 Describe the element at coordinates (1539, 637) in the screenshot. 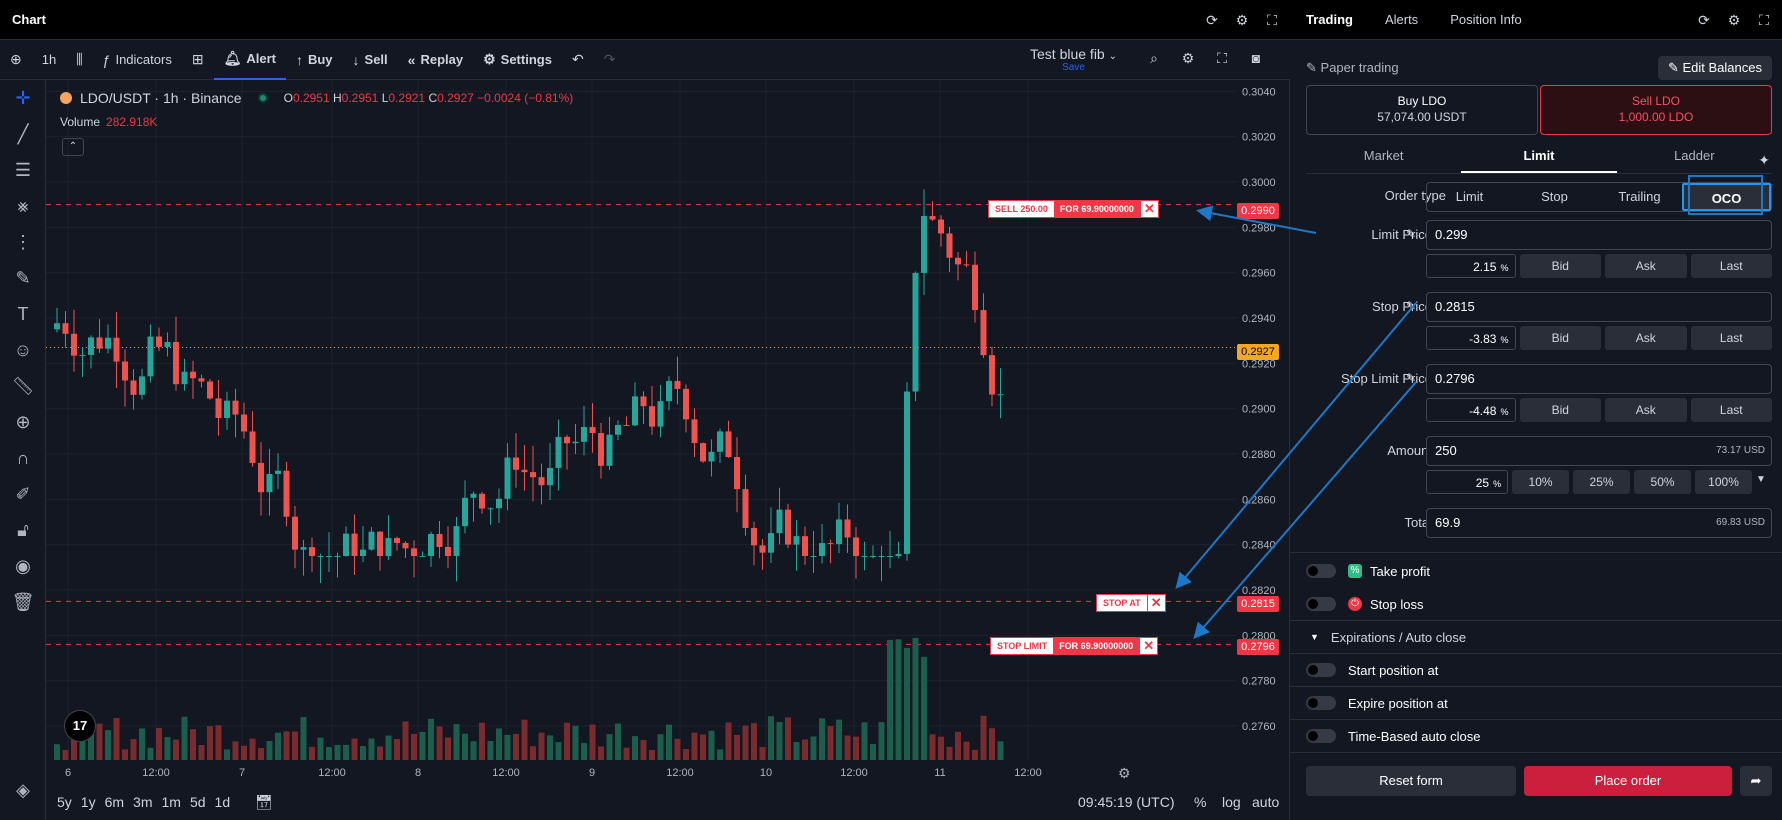

I see `expirations-row: ▼ Expirations / Auto close` at that location.